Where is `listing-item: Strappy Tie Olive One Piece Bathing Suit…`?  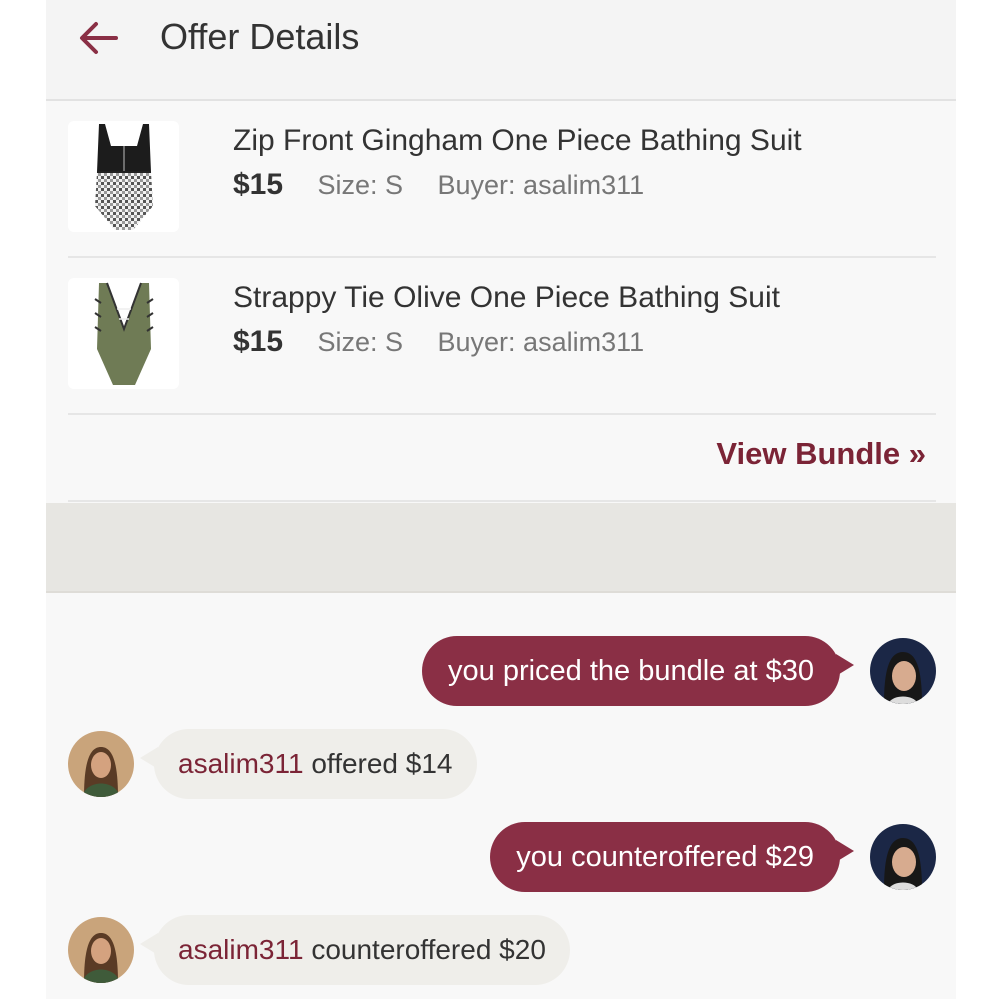
listing-item: Strappy Tie Olive One Piece Bathing Suit… is located at coordinates (502, 336).